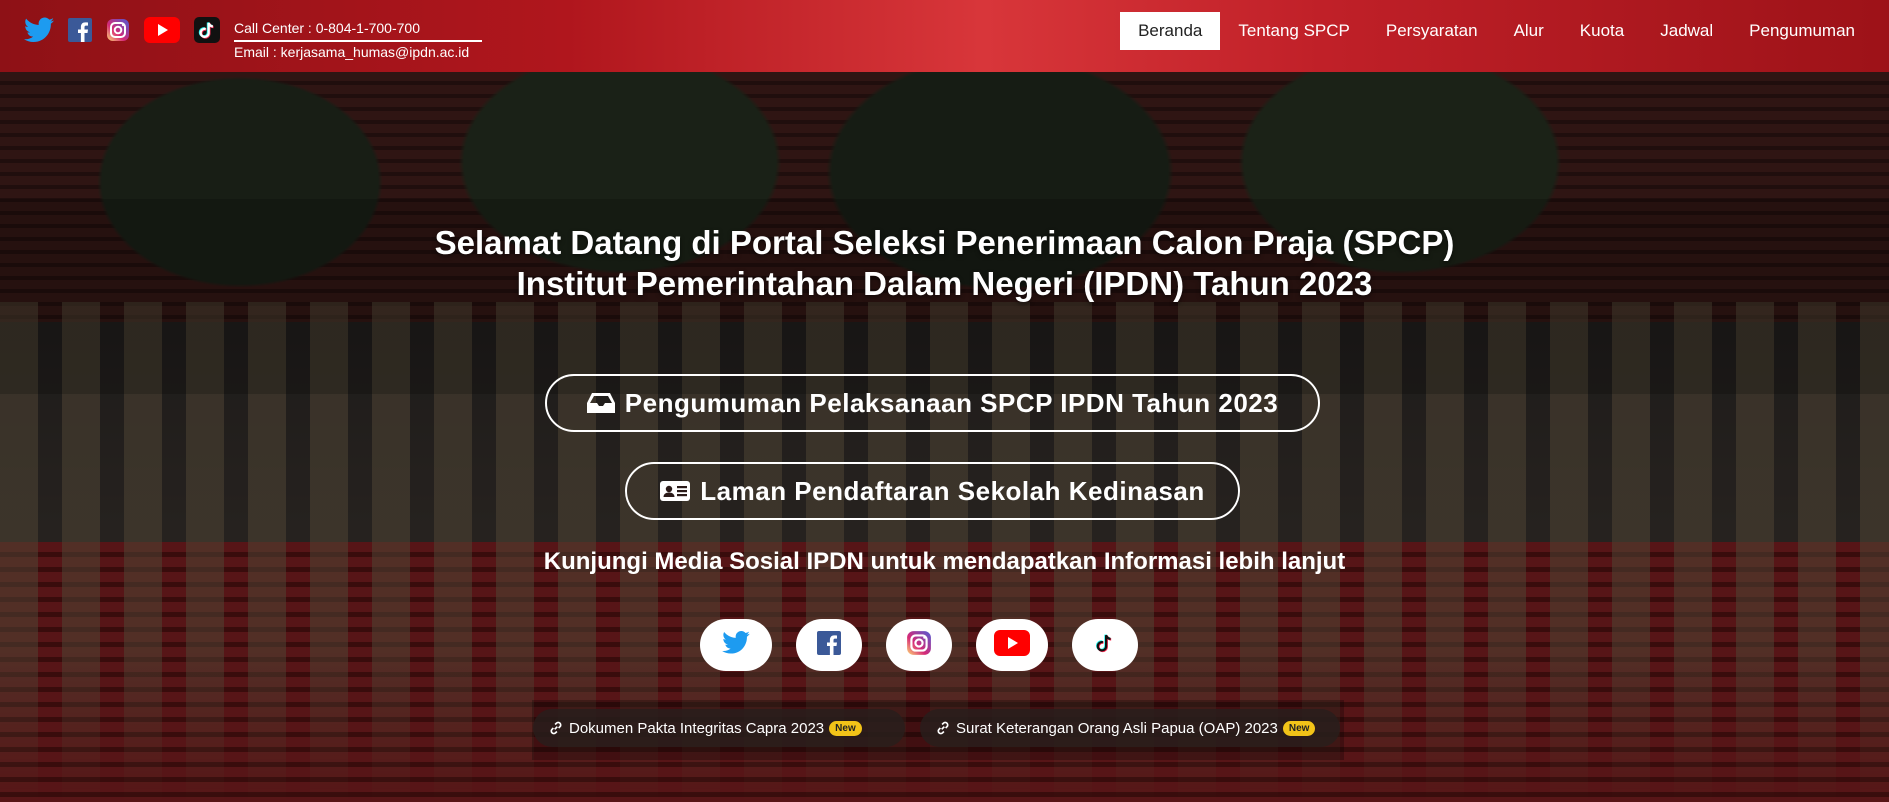  I want to click on hero-social-buttons, so click(919, 645).